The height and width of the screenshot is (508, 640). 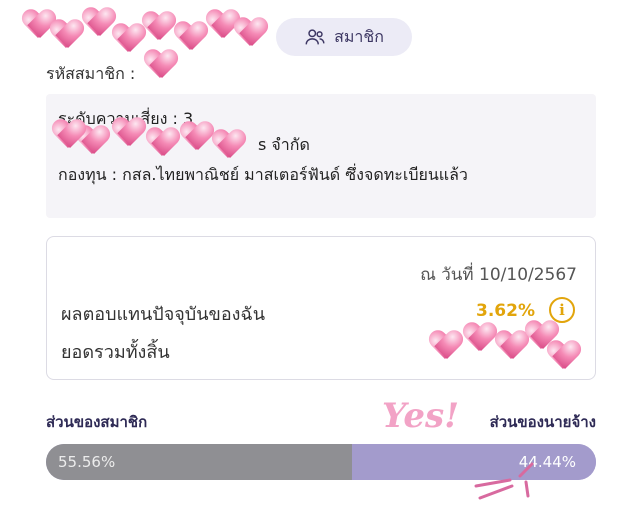 I want to click on people-icon, so click(x=315, y=37).